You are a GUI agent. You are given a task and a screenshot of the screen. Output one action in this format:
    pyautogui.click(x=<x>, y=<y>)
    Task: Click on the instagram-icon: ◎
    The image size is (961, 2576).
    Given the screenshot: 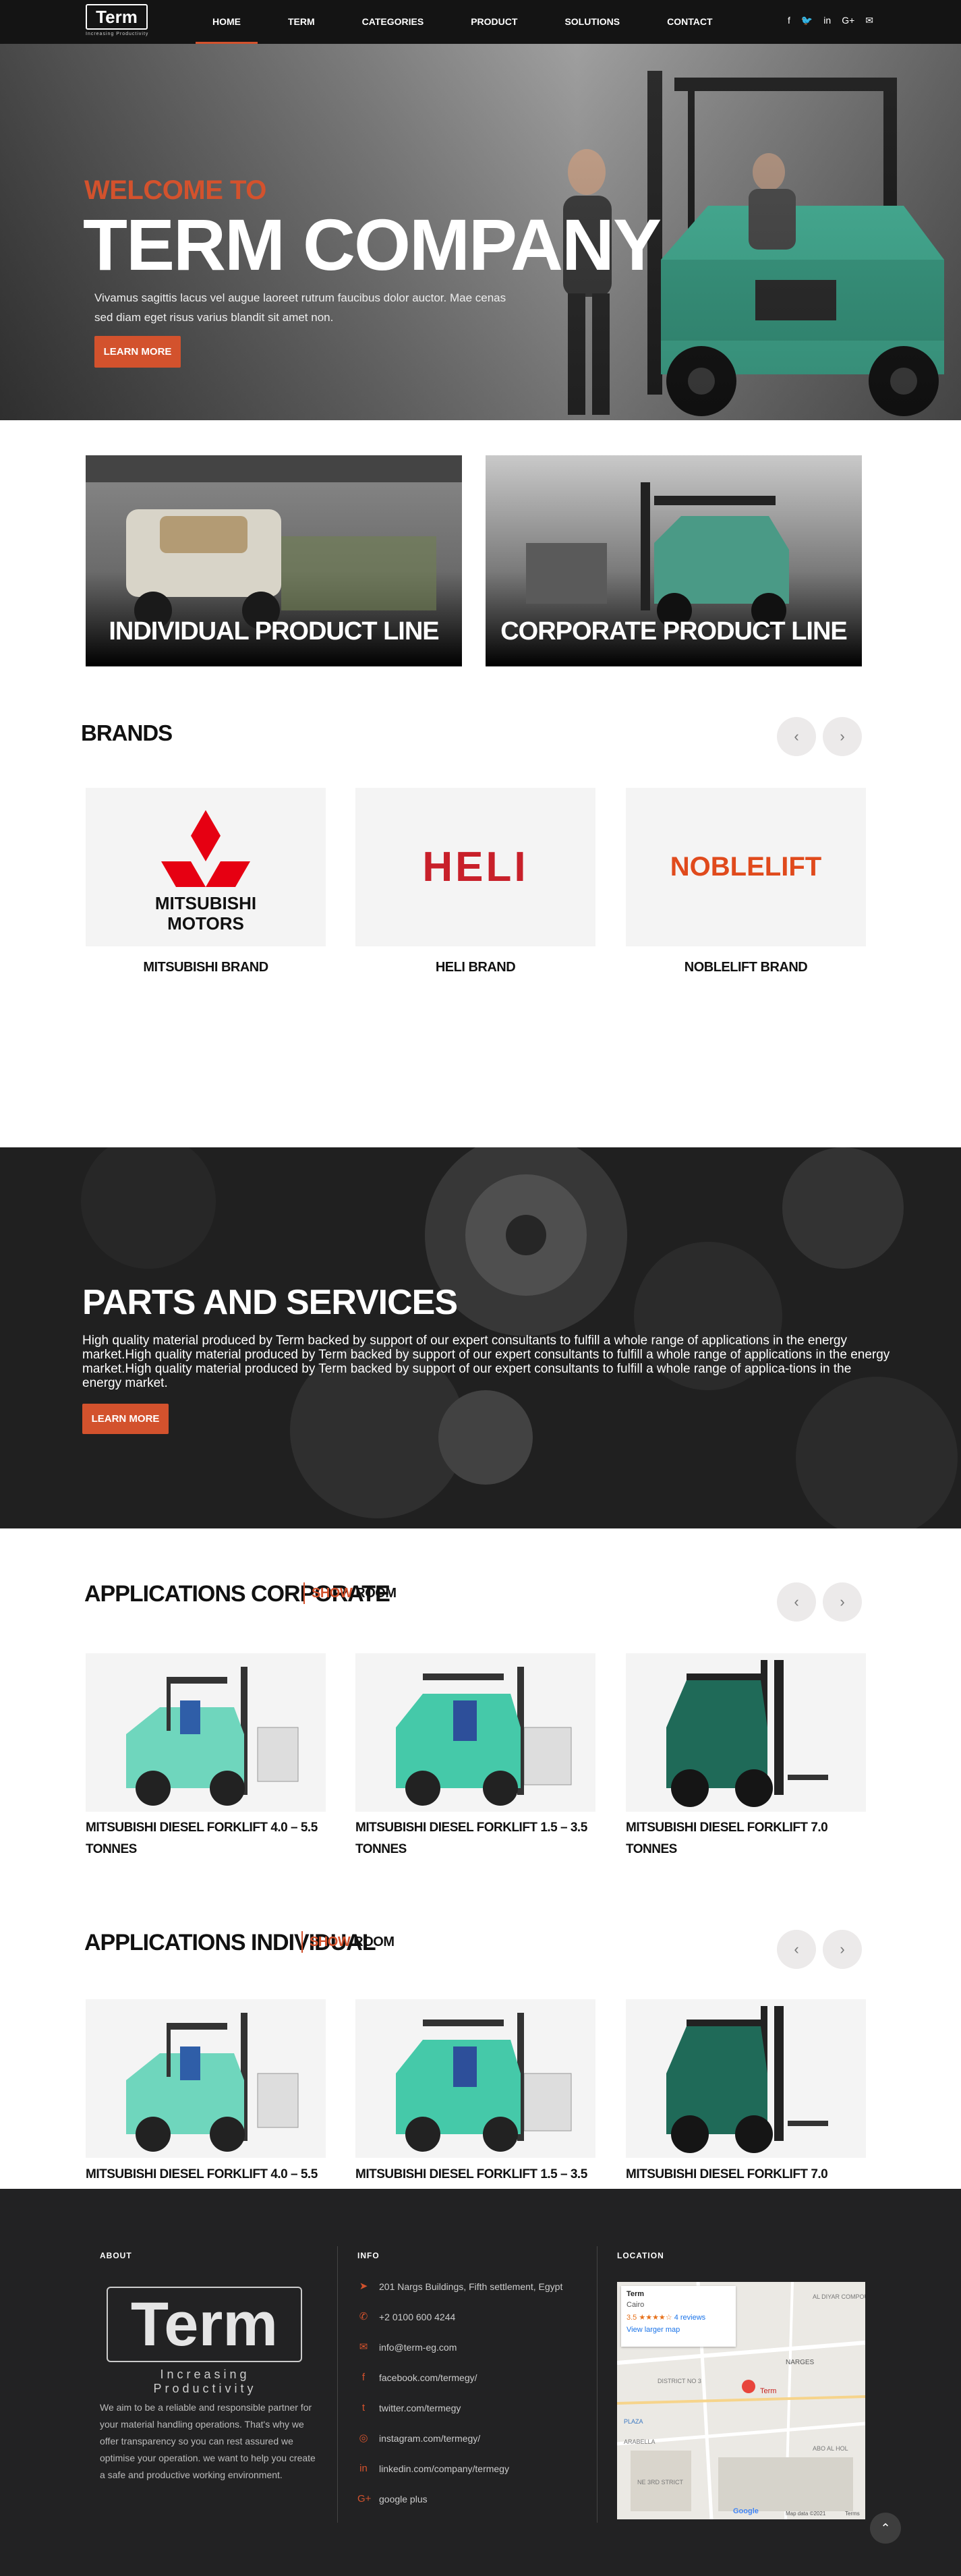 What is the action you would take?
    pyautogui.click(x=364, y=2438)
    